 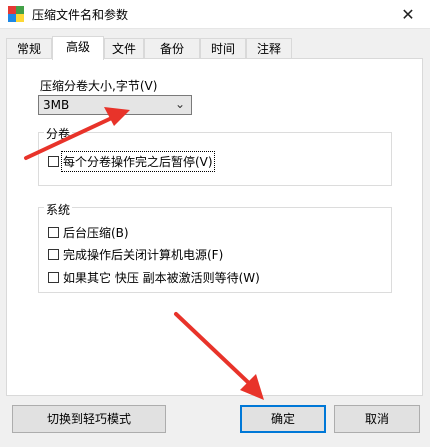 I want to click on close-button: ✕, so click(x=408, y=14).